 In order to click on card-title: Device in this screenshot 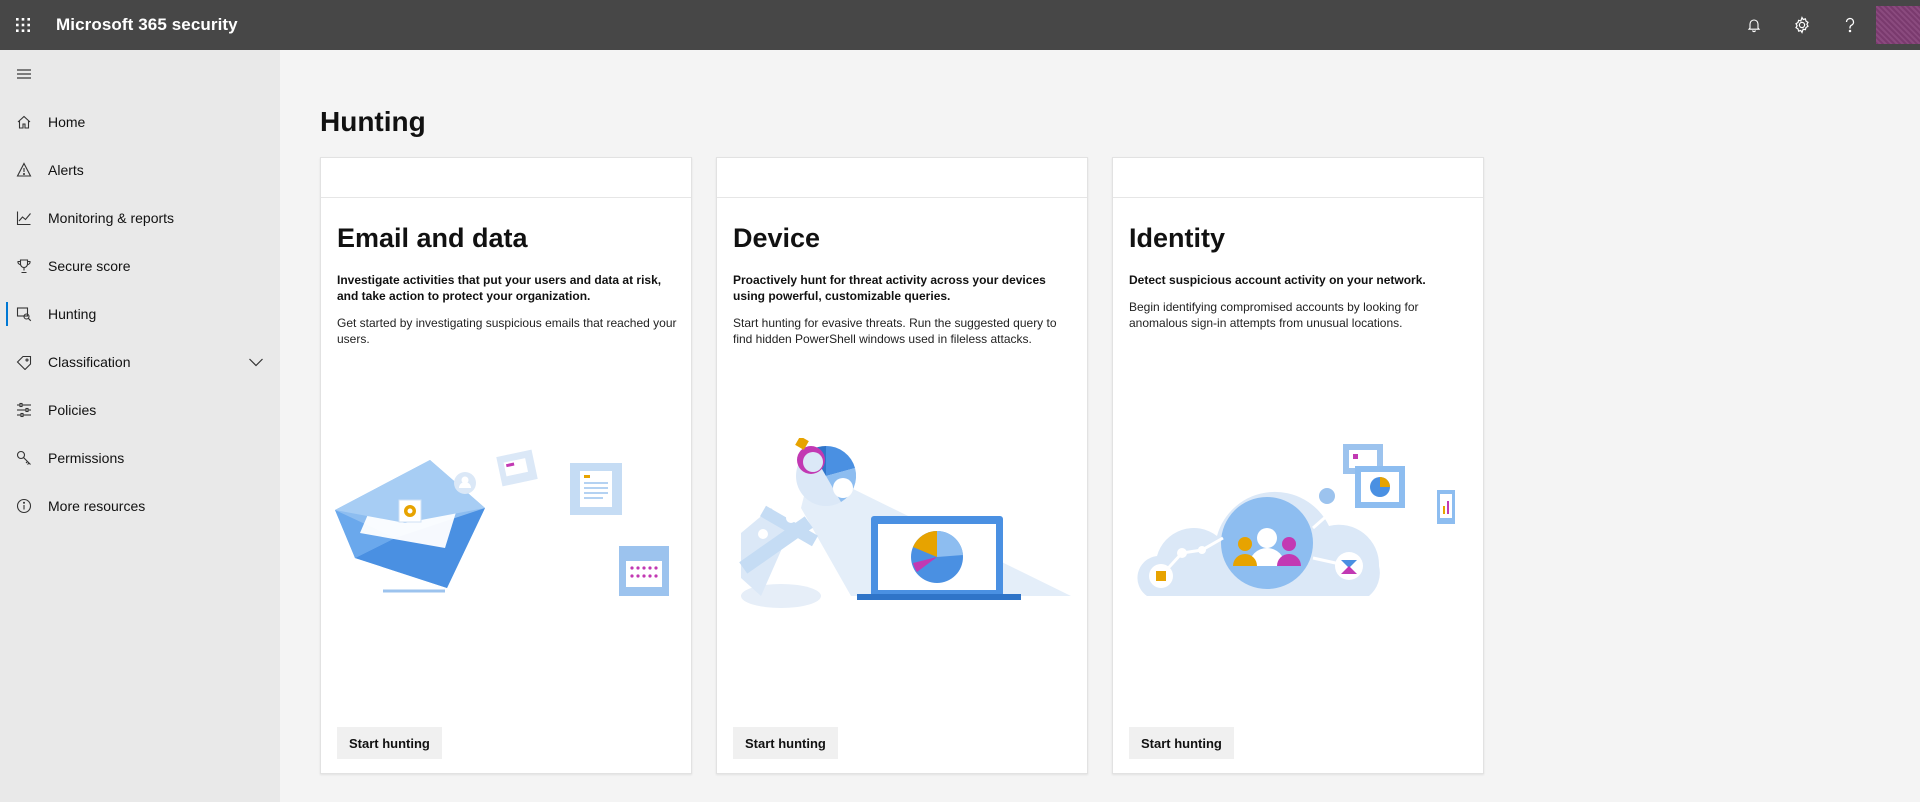, I will do `click(777, 238)`.